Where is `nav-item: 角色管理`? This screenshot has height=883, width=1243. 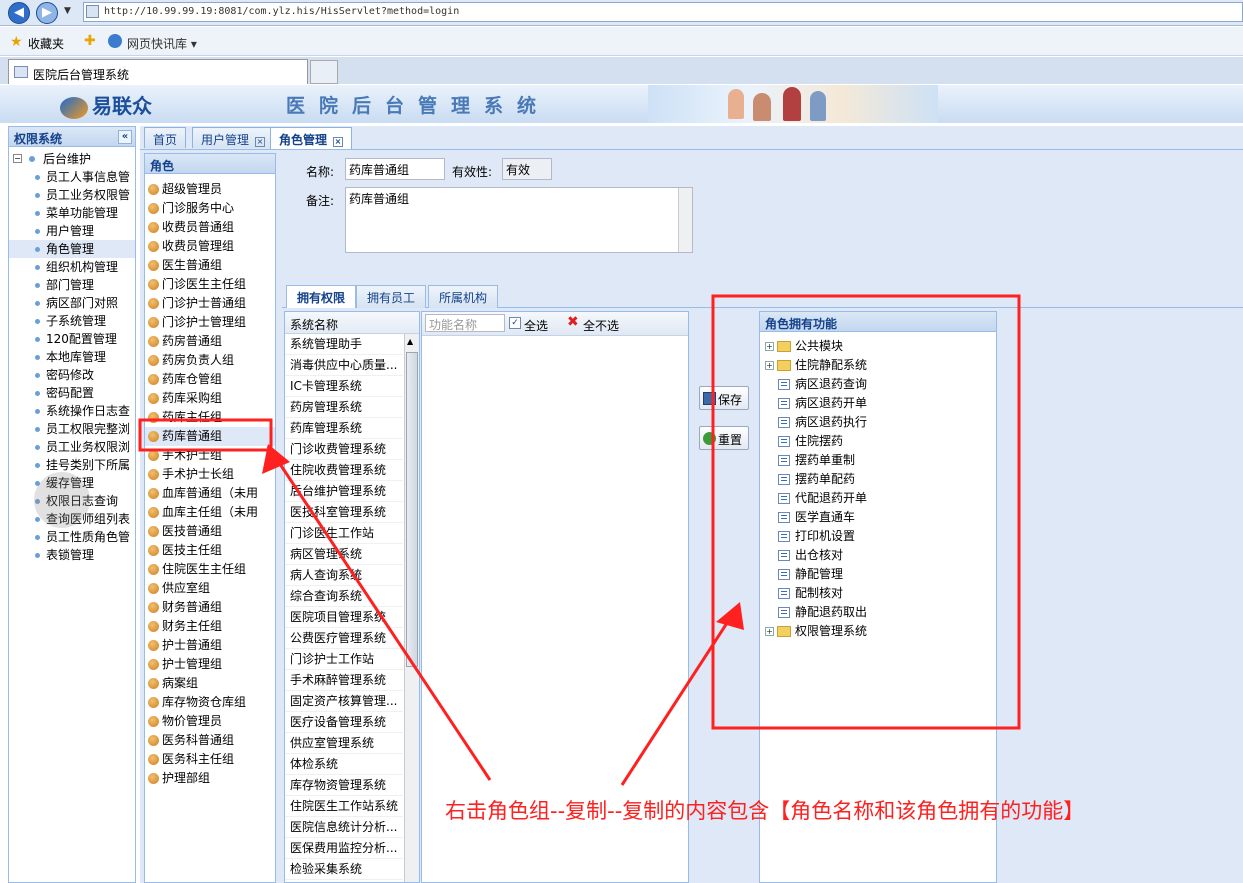
nav-item: 角色管理 is located at coordinates (72, 249).